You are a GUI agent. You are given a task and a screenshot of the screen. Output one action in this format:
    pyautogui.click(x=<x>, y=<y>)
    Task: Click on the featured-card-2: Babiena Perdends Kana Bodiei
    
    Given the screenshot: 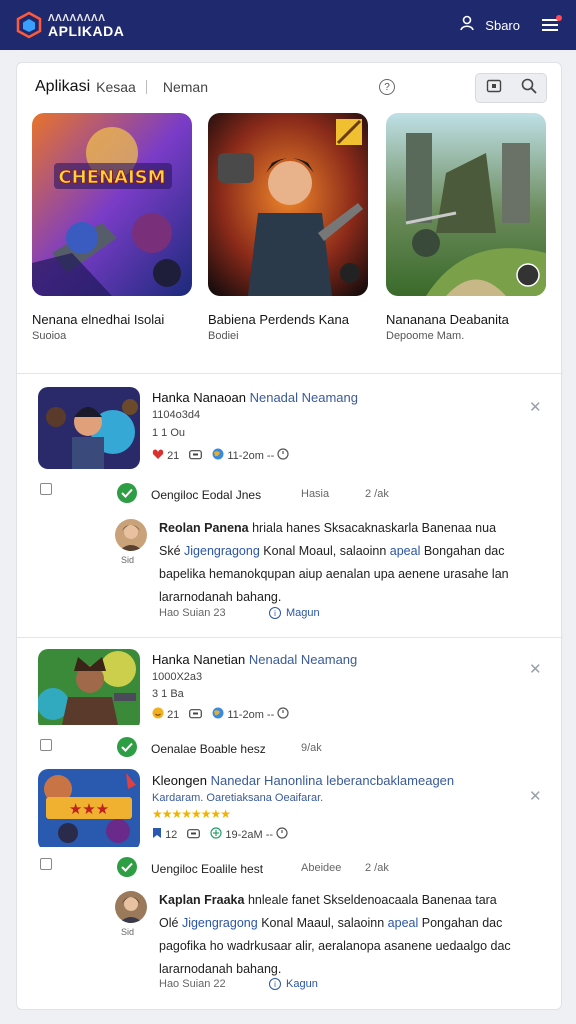 What is the action you would take?
    pyautogui.click(x=288, y=227)
    